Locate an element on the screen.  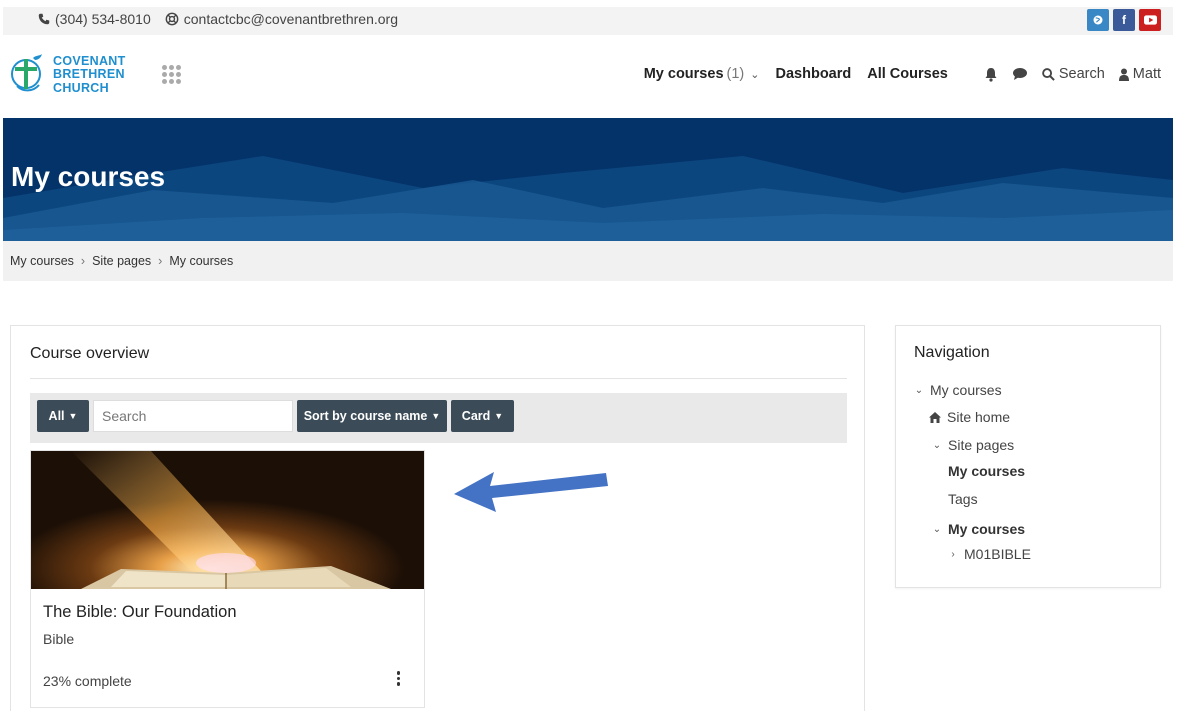
sort-label: Sort by course name is located at coordinates (365, 416).